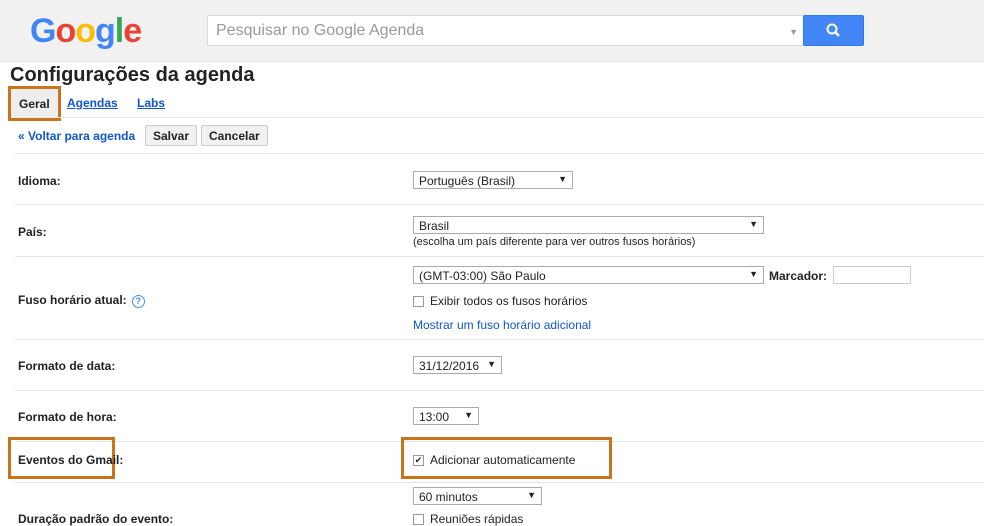 The height and width of the screenshot is (526, 984). I want to click on show-all-label: Exibir todos os fusos horários, so click(509, 301).